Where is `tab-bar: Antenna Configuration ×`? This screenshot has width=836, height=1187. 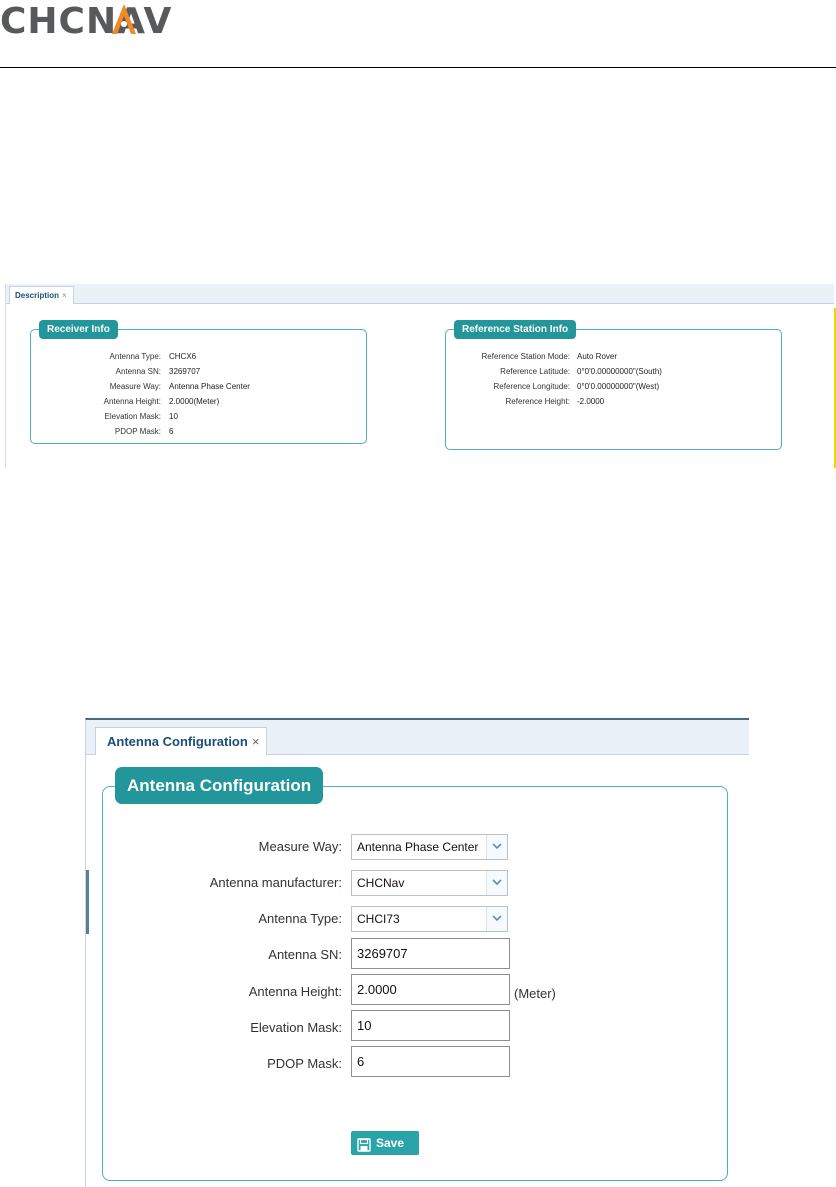 tab-bar: Antenna Configuration × is located at coordinates (417, 737).